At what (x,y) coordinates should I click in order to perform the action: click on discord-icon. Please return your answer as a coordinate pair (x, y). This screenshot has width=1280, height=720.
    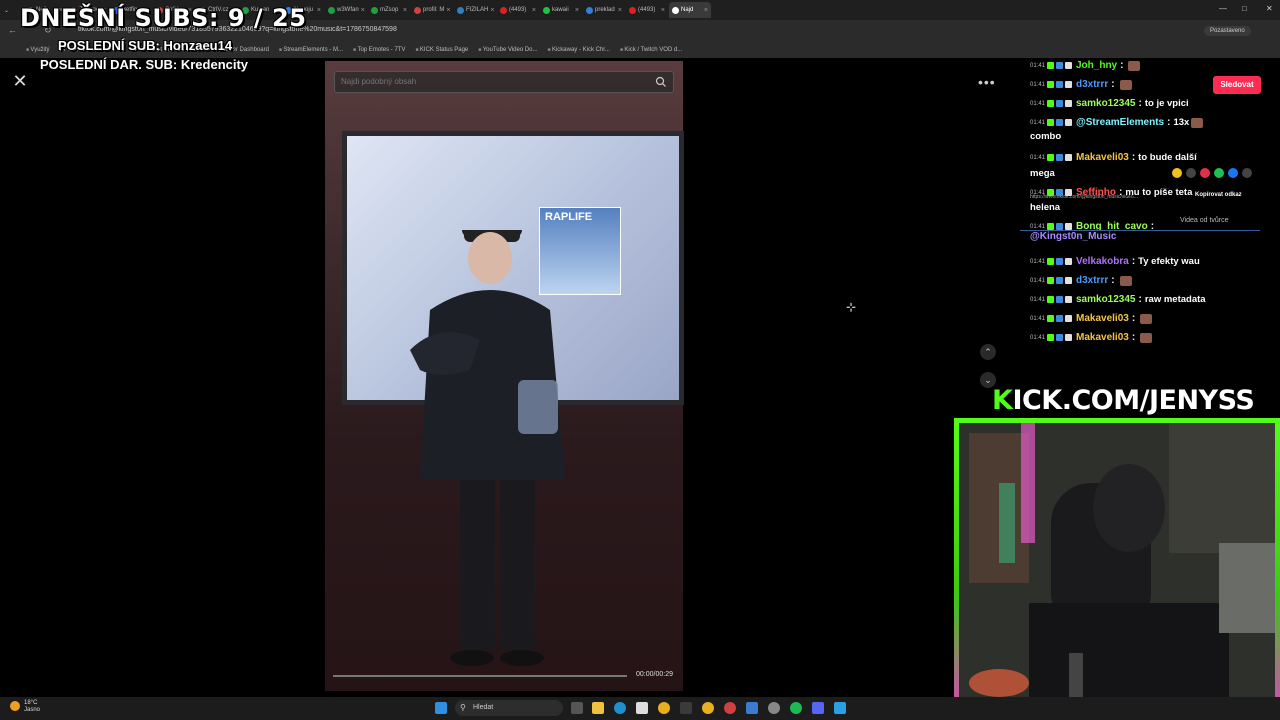
    Looking at the image, I should click on (818, 708).